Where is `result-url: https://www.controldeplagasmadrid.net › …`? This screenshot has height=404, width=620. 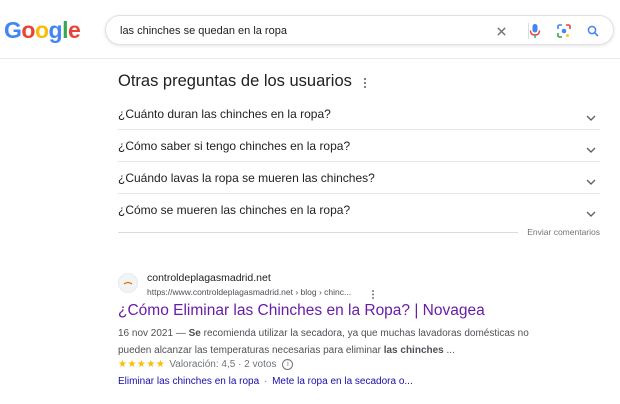
result-url: https://www.controldeplagasmadrid.net › … is located at coordinates (249, 292).